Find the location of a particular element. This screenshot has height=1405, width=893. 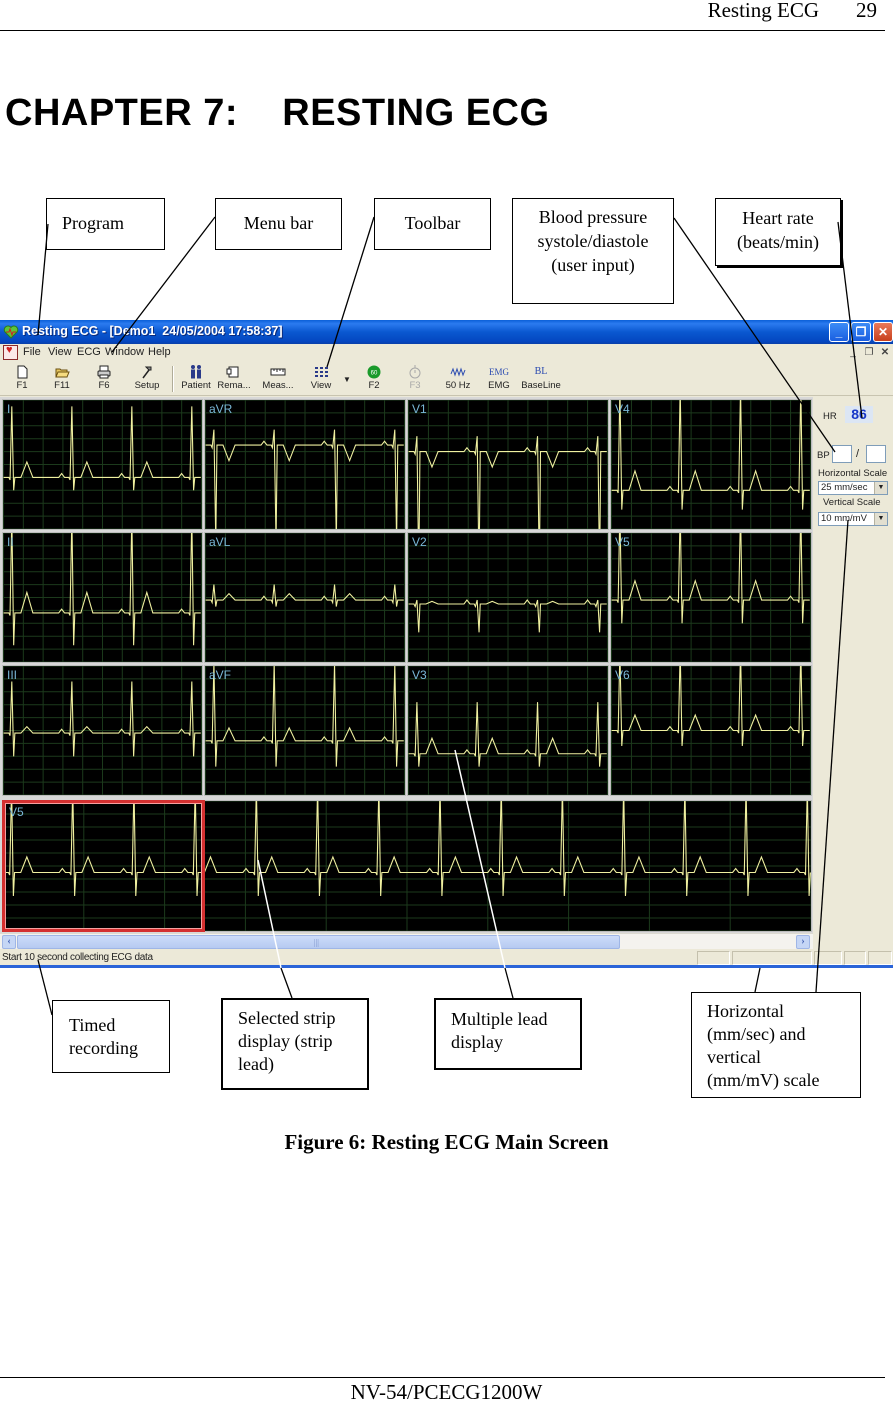

taskbar is located at coordinates (446, 966).